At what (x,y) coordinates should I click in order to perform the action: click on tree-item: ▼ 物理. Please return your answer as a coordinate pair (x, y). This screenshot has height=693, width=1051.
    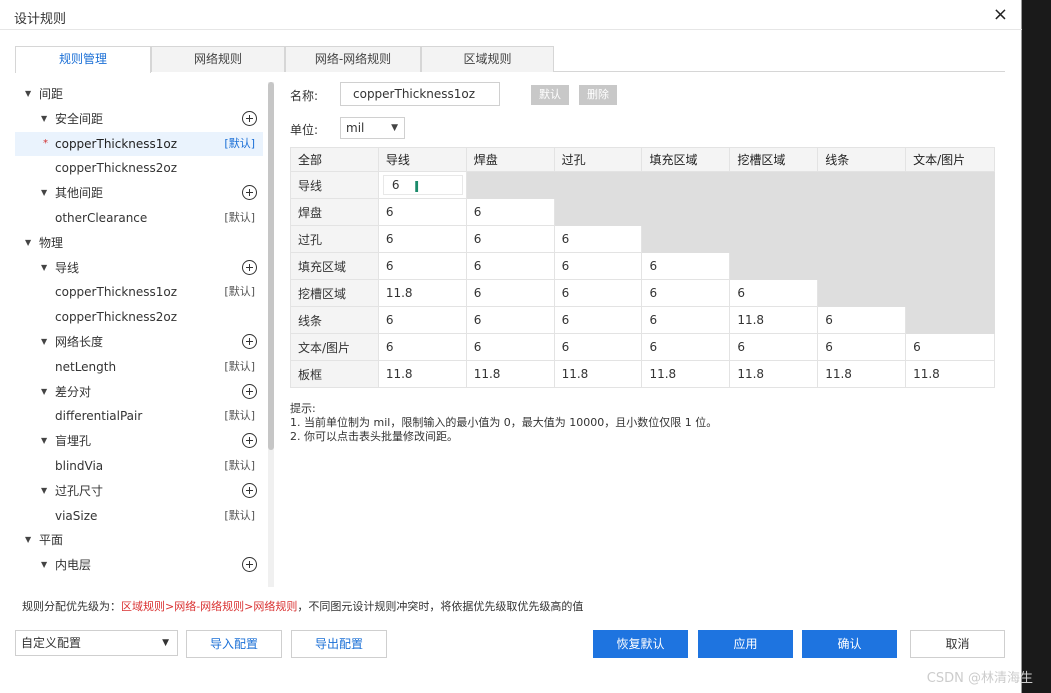
    Looking at the image, I should click on (139, 243).